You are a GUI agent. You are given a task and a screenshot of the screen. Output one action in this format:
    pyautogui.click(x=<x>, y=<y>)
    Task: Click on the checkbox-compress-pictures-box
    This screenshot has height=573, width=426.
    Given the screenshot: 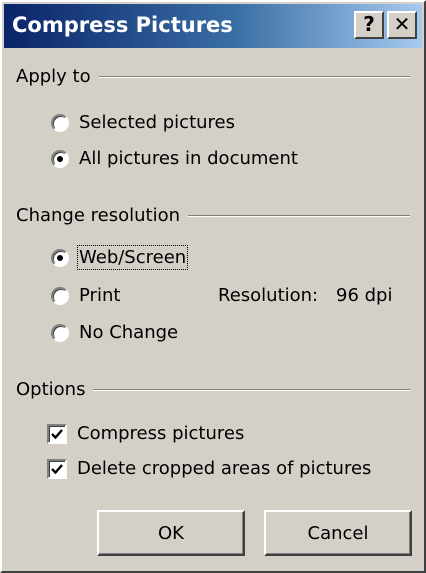 What is the action you would take?
    pyautogui.click(x=57, y=433)
    